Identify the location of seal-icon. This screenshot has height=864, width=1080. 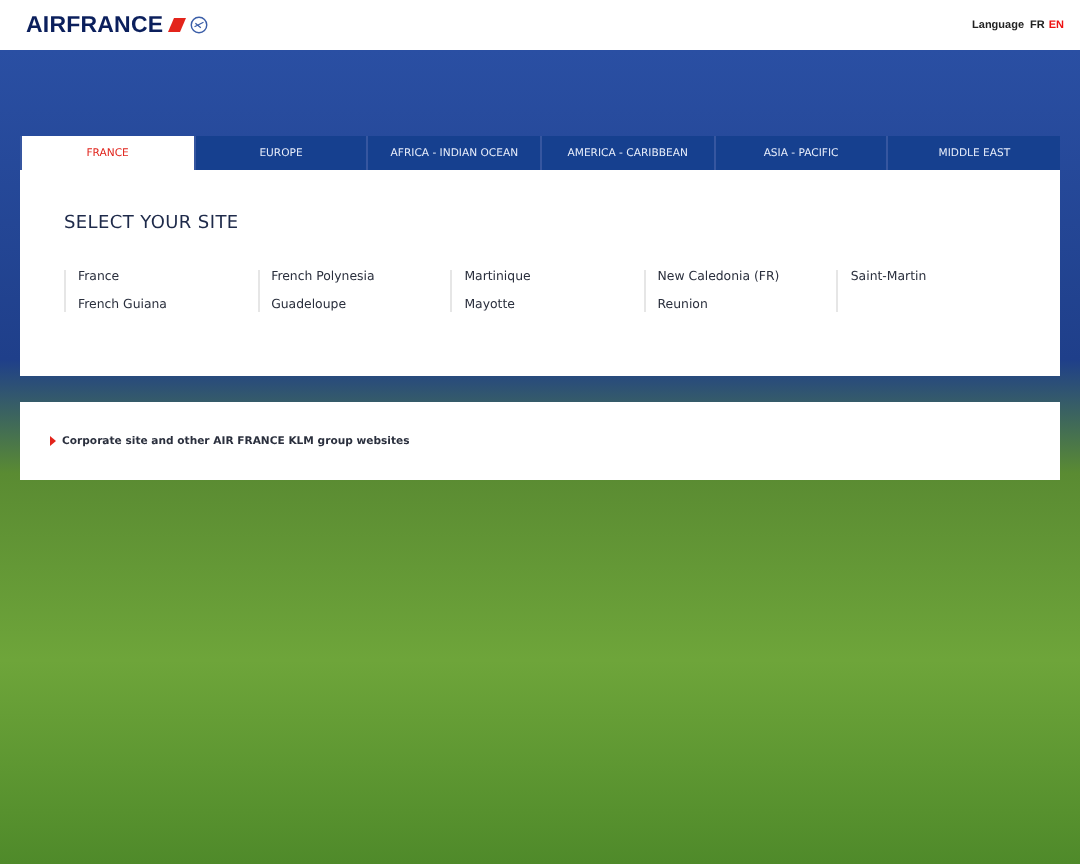
(198, 25).